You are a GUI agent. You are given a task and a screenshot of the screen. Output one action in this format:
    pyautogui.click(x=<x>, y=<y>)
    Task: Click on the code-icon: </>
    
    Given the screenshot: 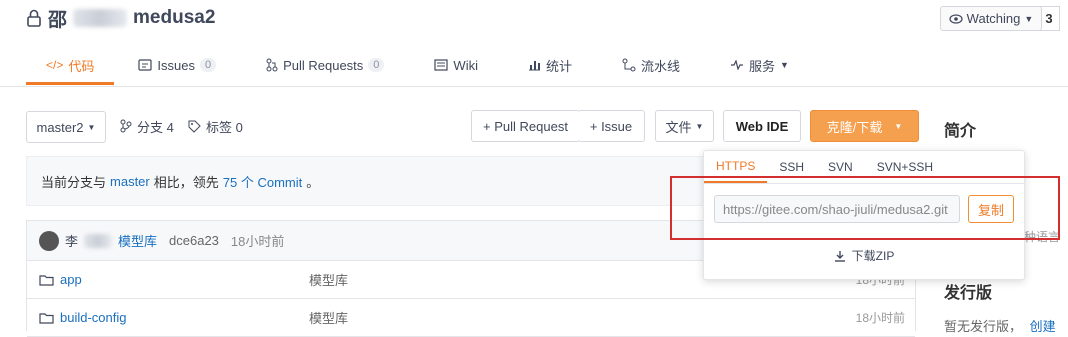 What is the action you would take?
    pyautogui.click(x=55, y=65)
    